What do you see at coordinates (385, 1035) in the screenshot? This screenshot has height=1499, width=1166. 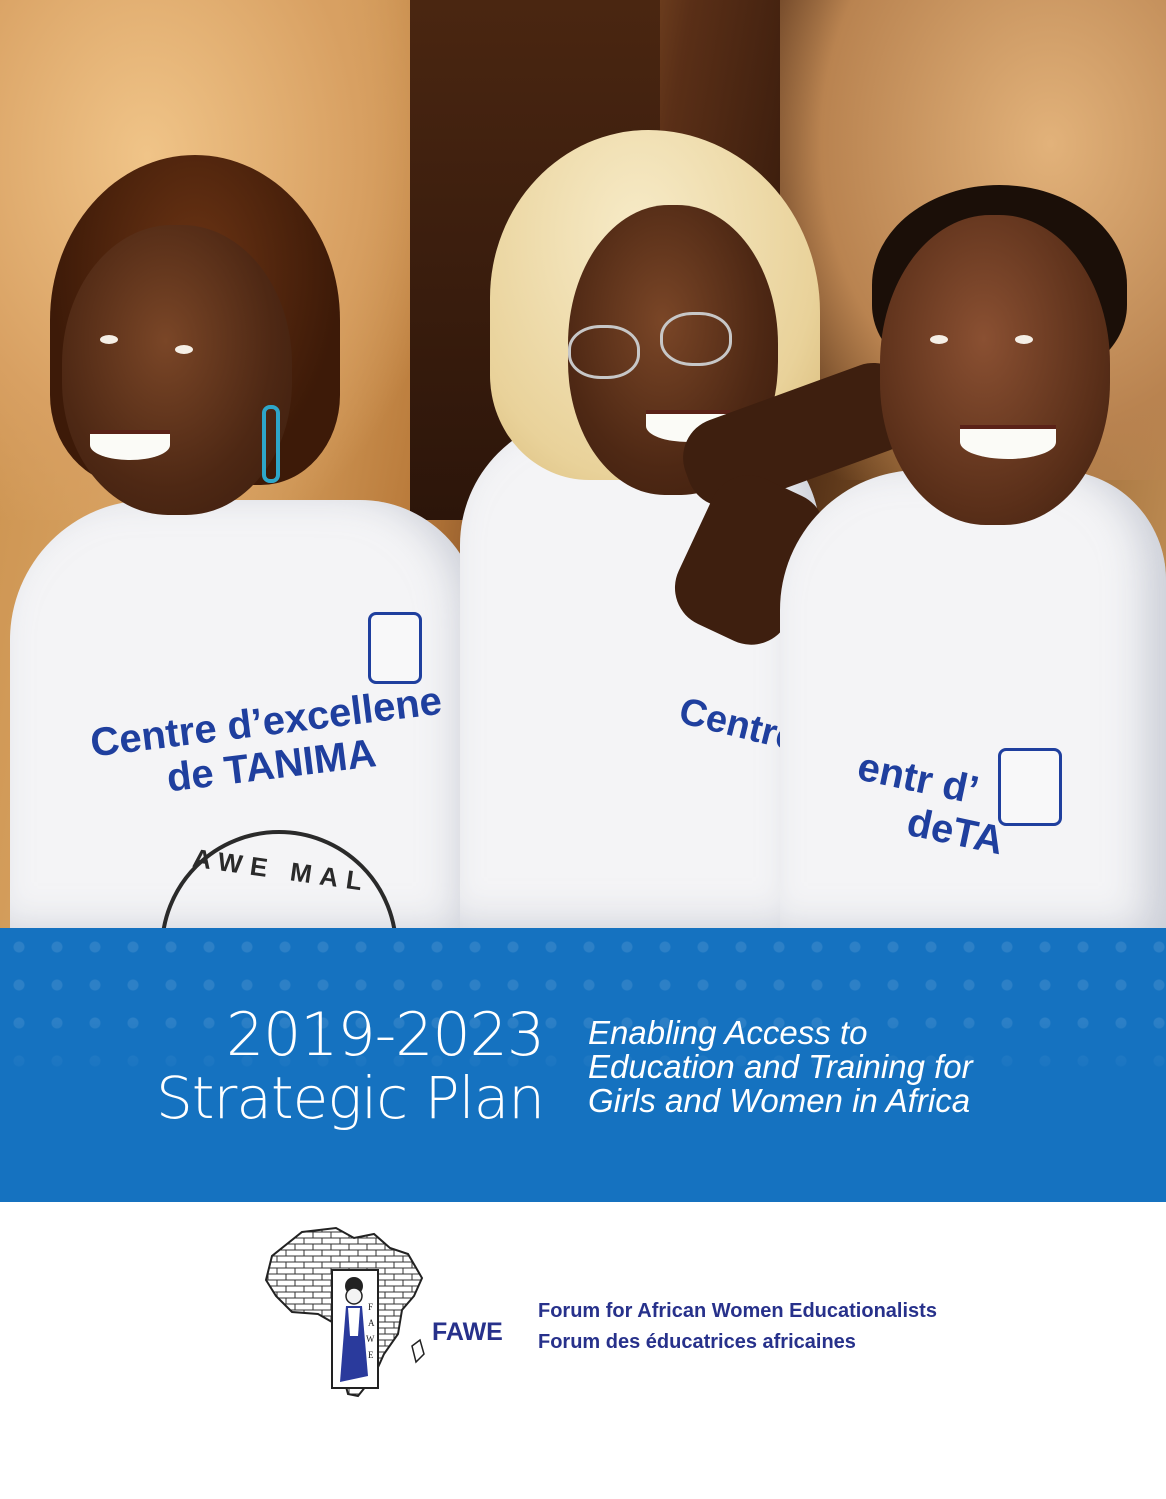 I see `title-years: 2019-2023` at bounding box center [385, 1035].